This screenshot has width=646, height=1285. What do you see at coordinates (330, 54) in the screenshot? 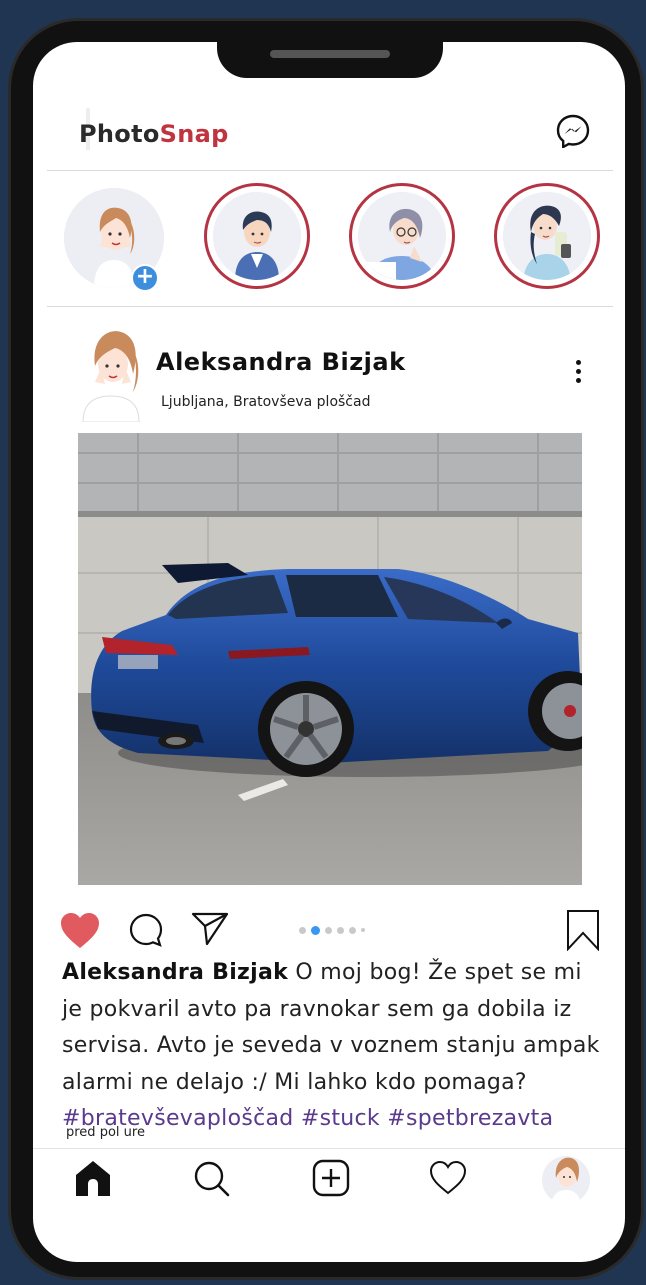
I see `phone-speaker` at bounding box center [330, 54].